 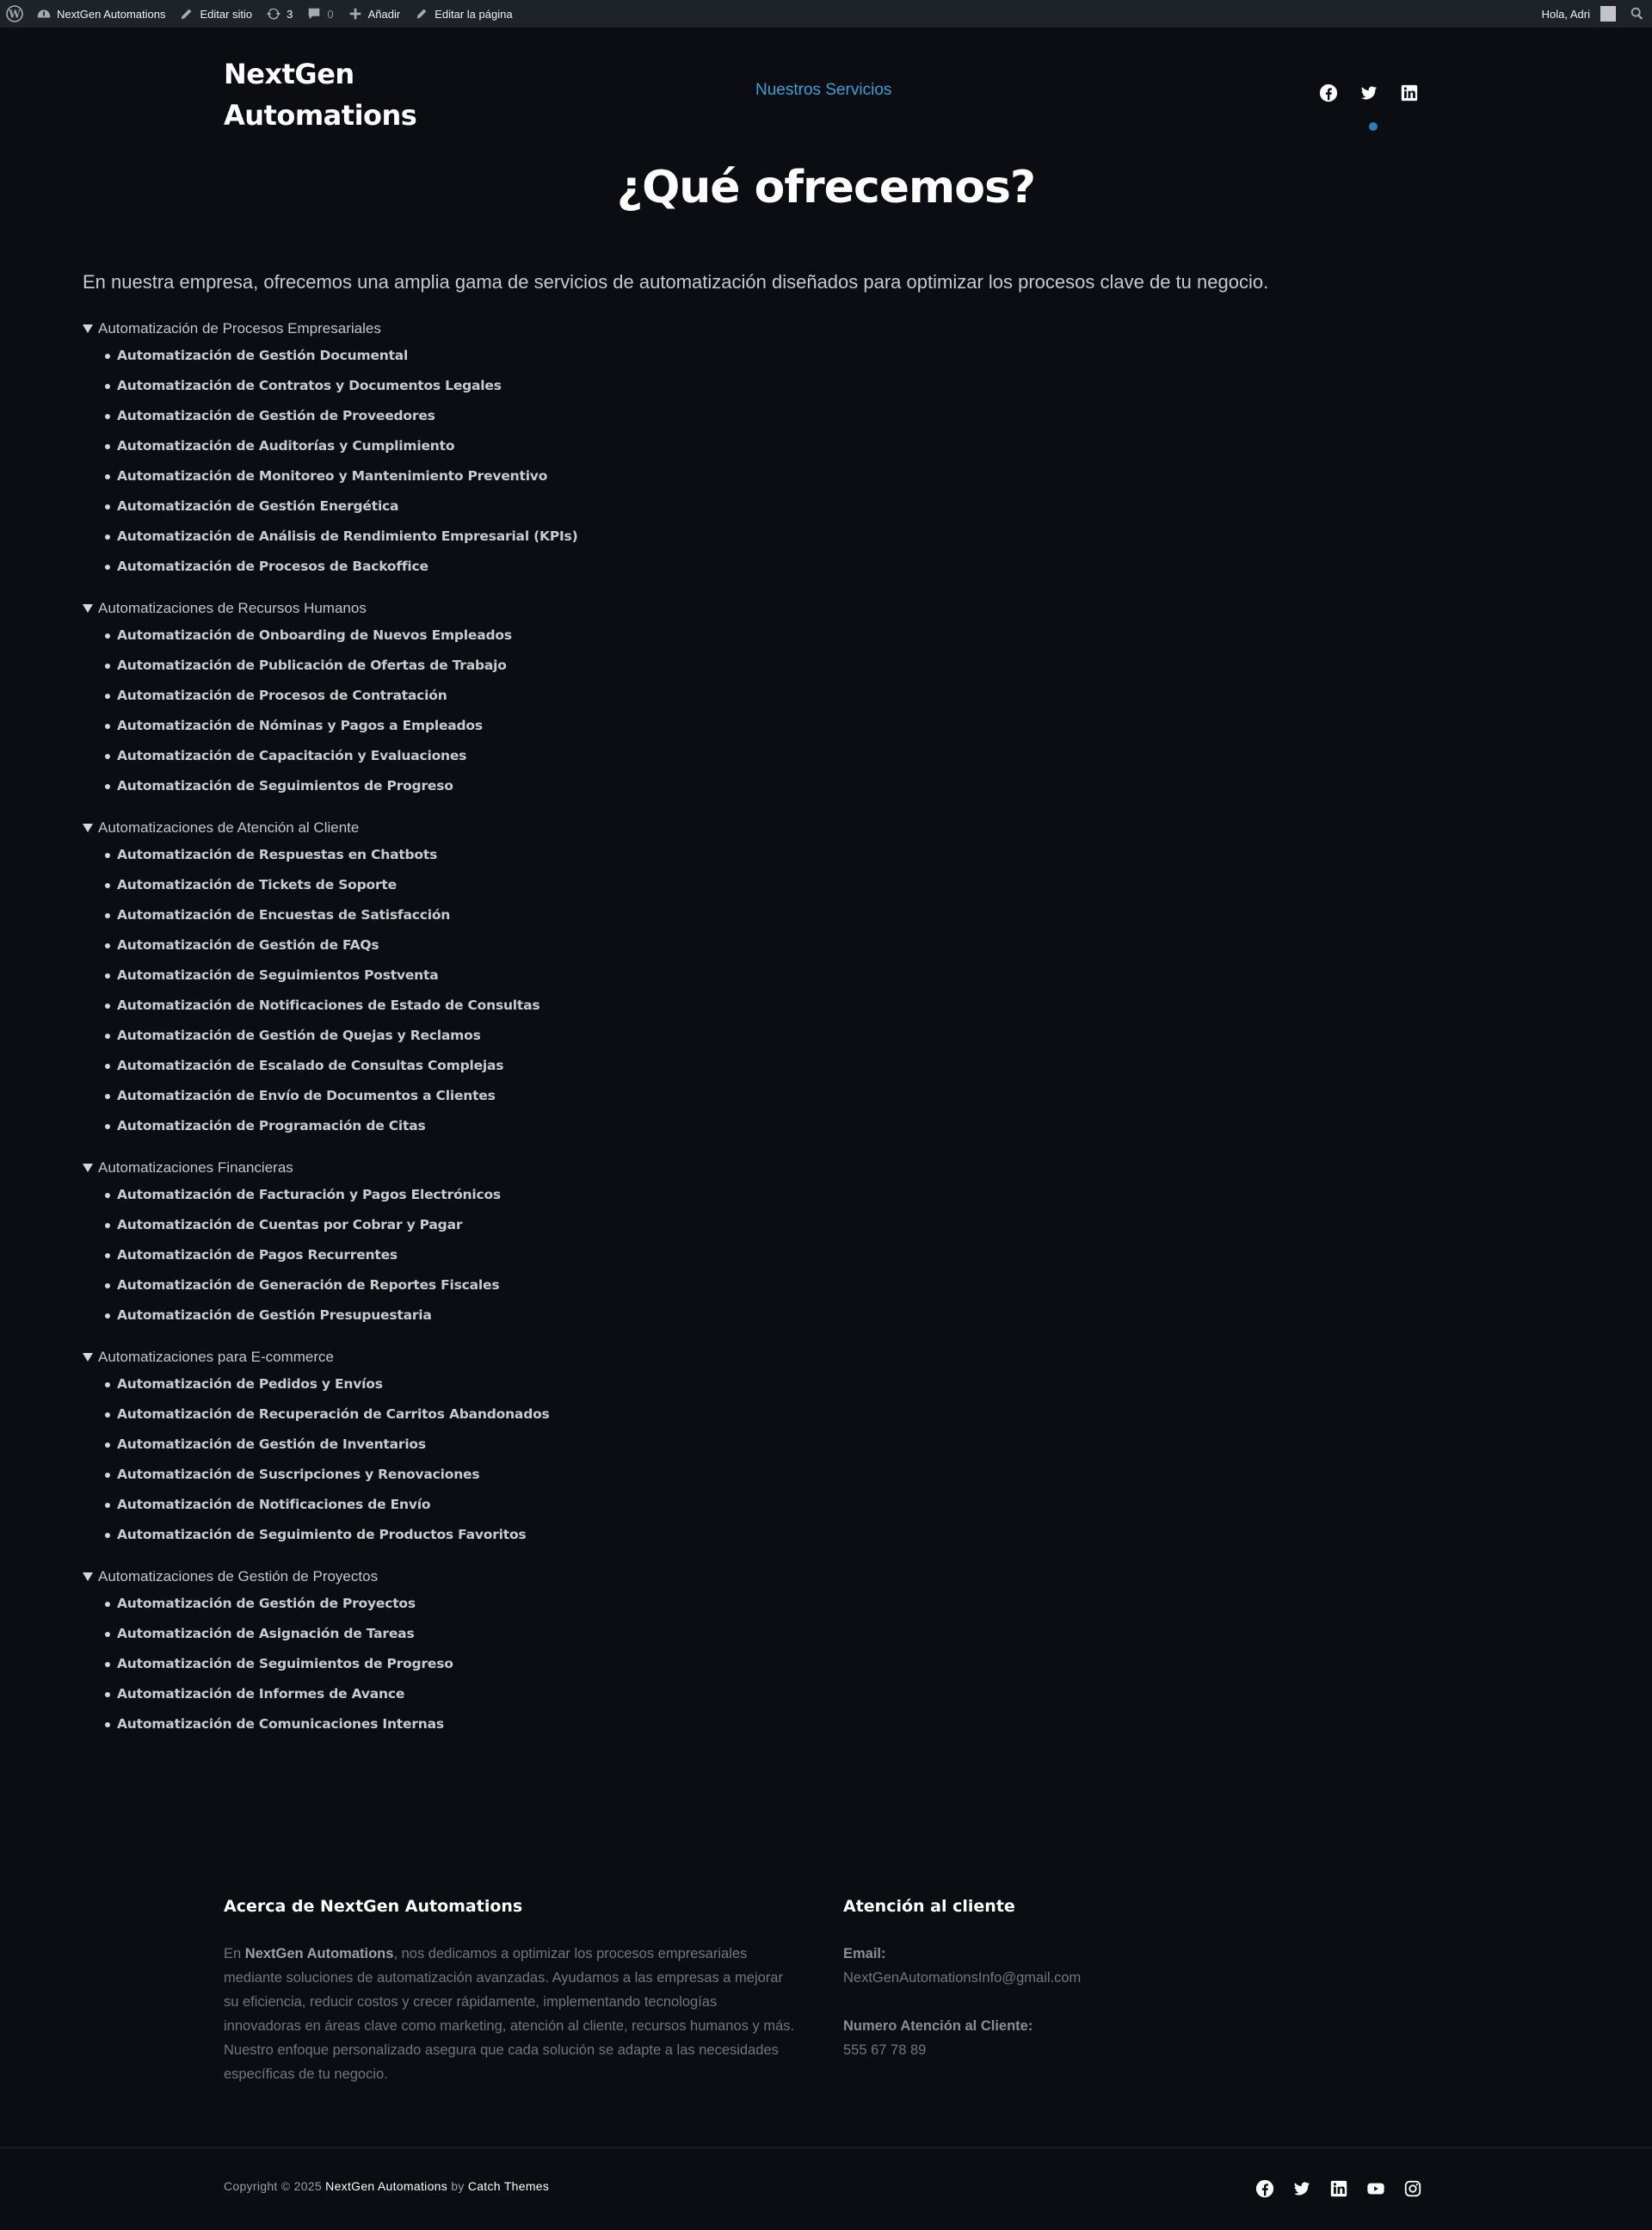 I want to click on admin-search, so click(x=1637, y=14).